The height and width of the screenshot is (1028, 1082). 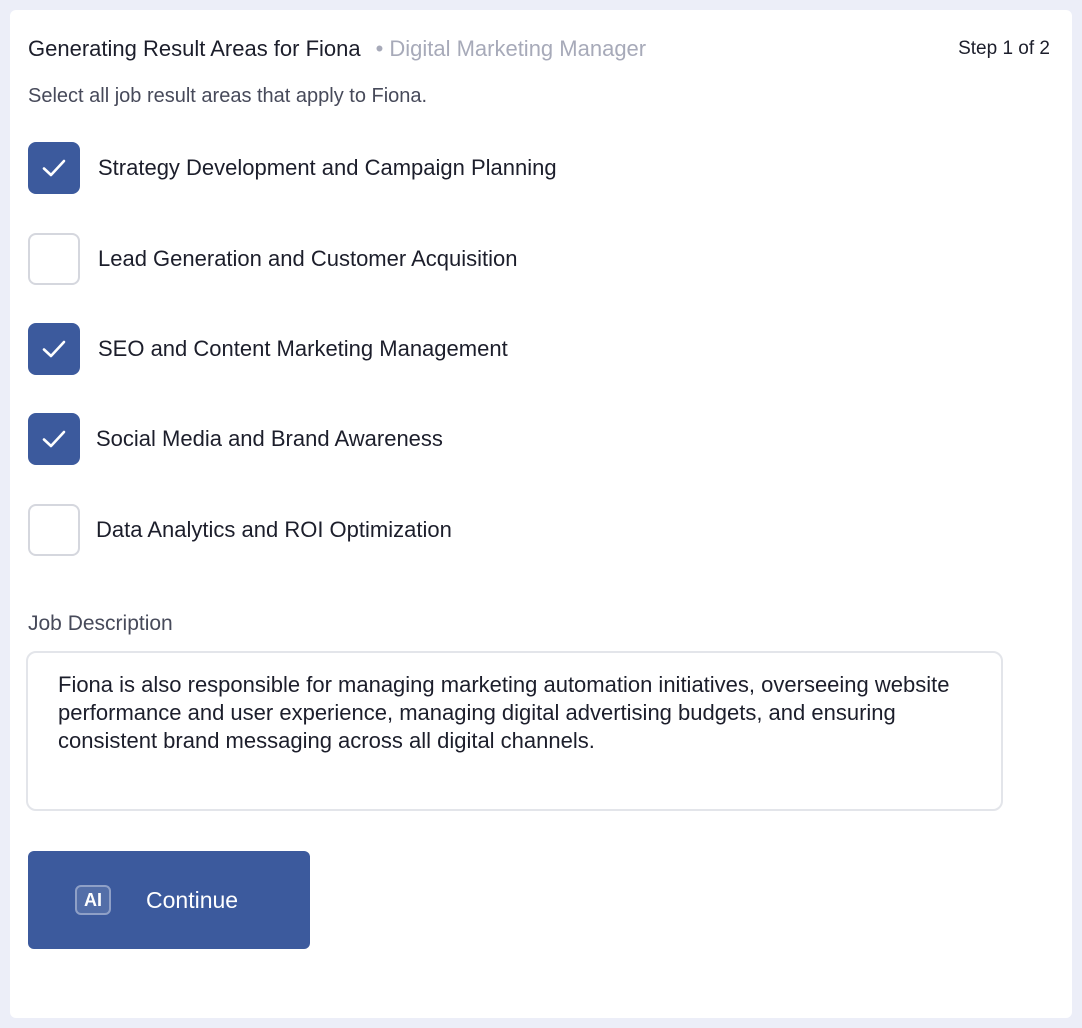 I want to click on step-indicator: Step 1 of 2, so click(x=1004, y=48).